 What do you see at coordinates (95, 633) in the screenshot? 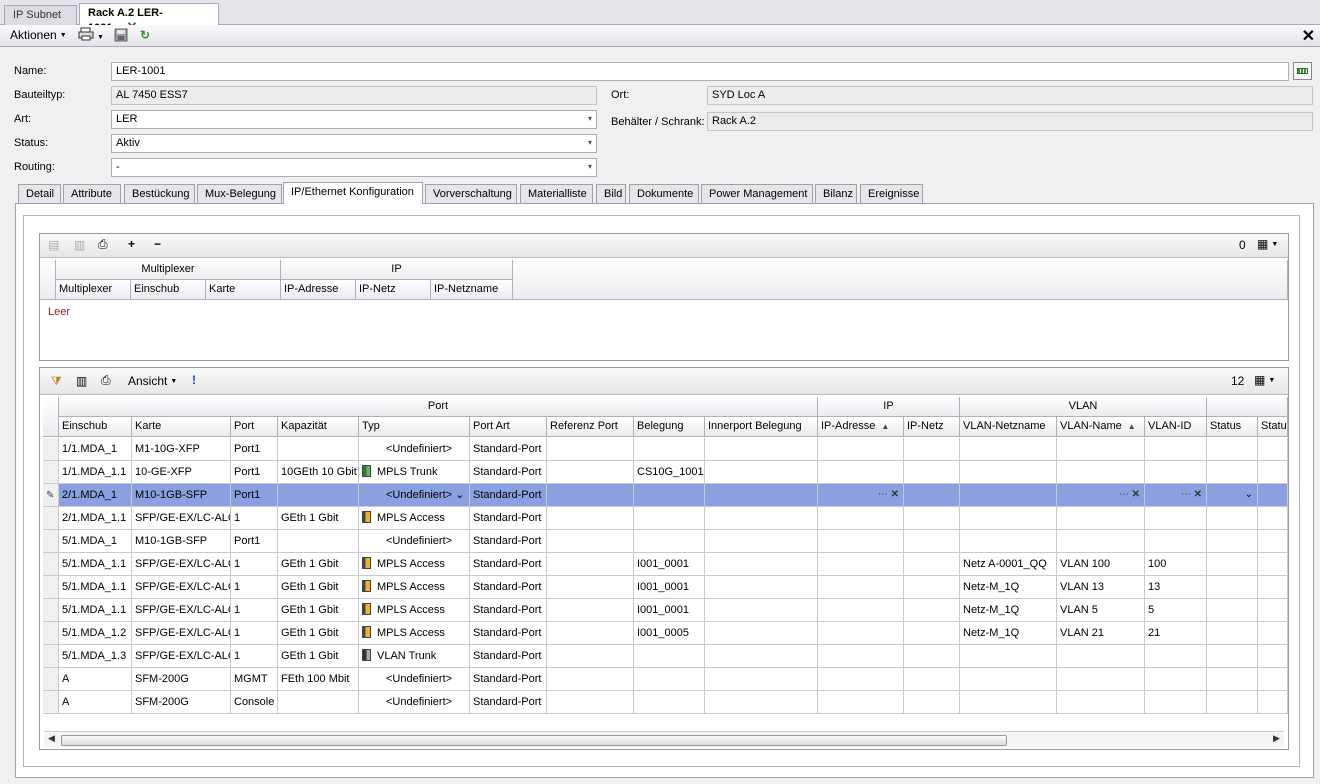
I see `cell-einschub: 5/1.MDA_1.2` at bounding box center [95, 633].